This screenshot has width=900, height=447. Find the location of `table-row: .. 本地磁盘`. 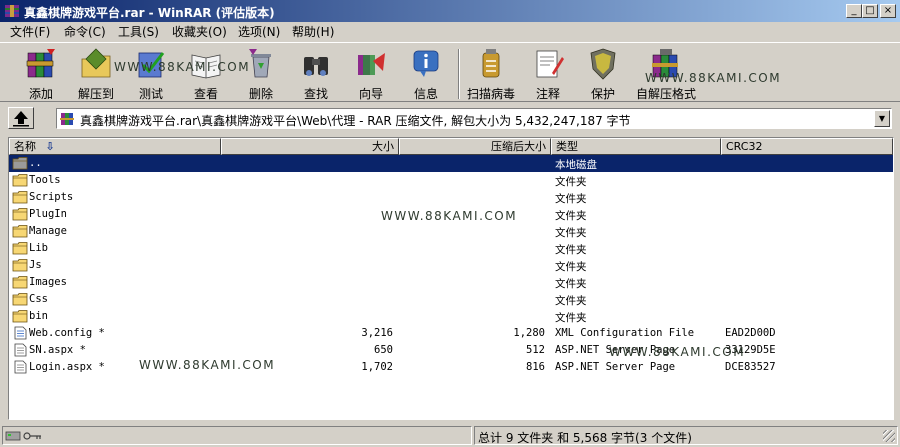

table-row: .. 本地磁盘 is located at coordinates (451, 163).